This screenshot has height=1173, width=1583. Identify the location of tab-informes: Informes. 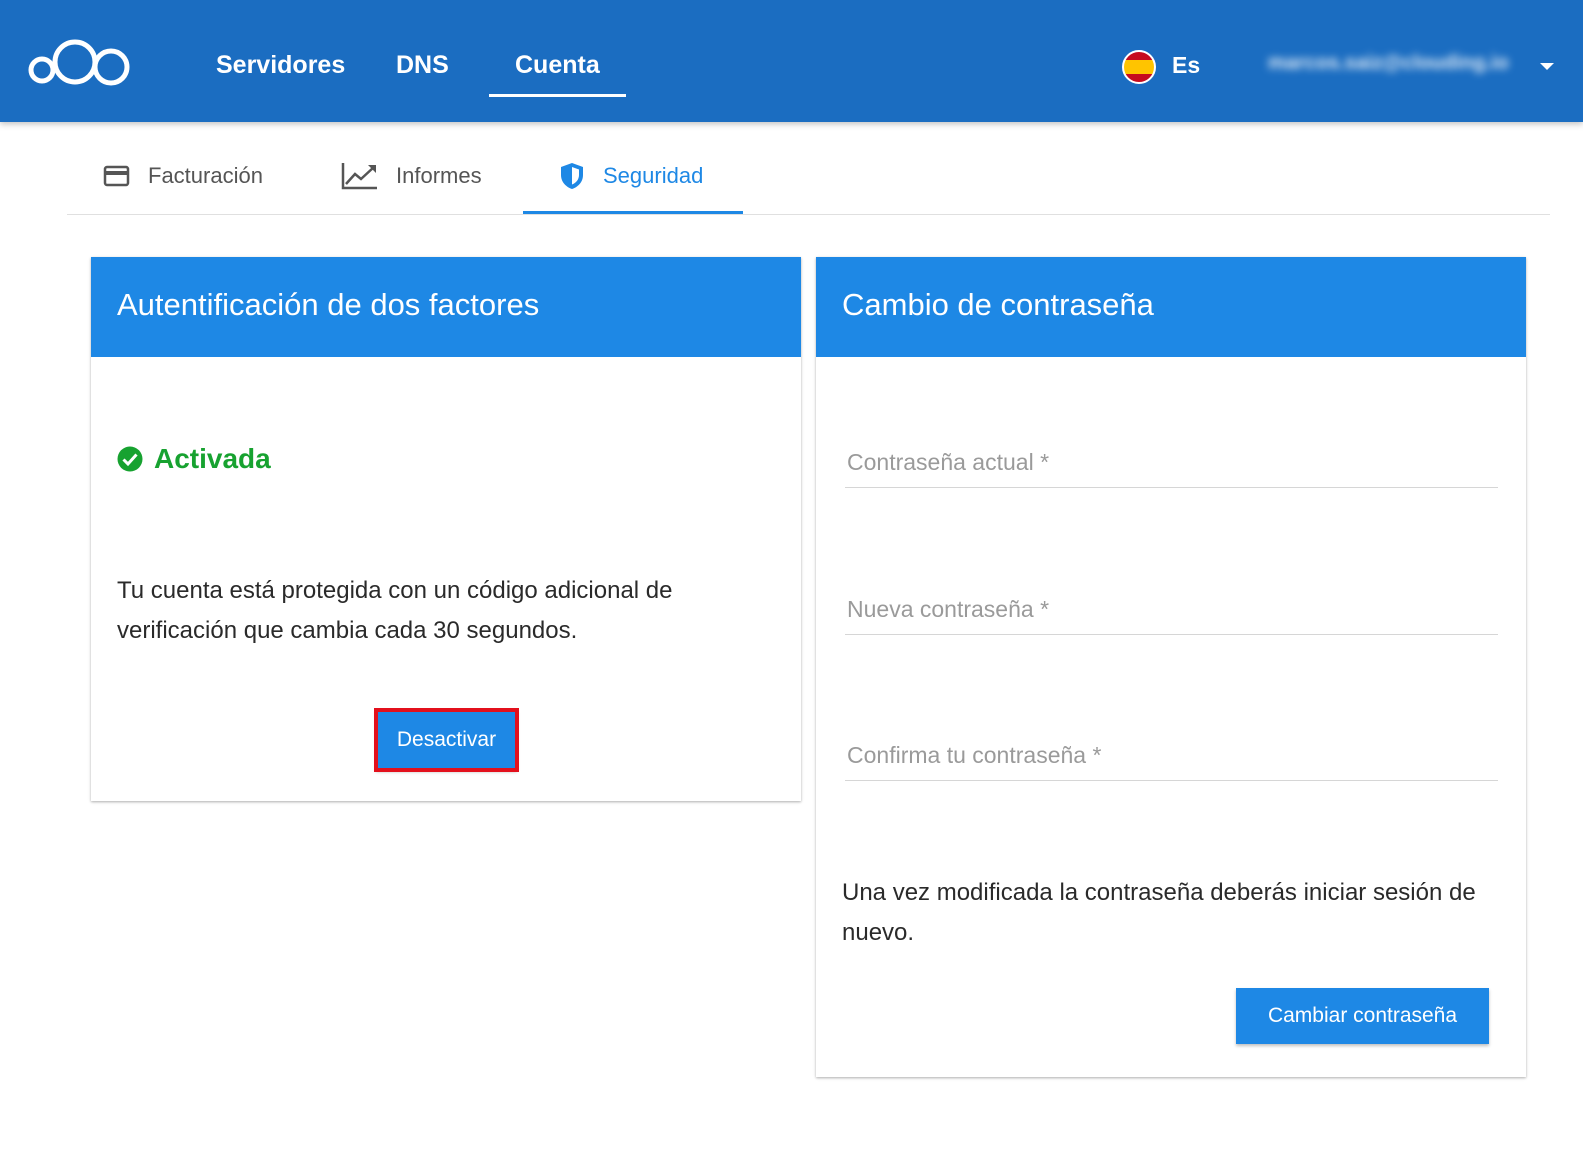
(411, 176).